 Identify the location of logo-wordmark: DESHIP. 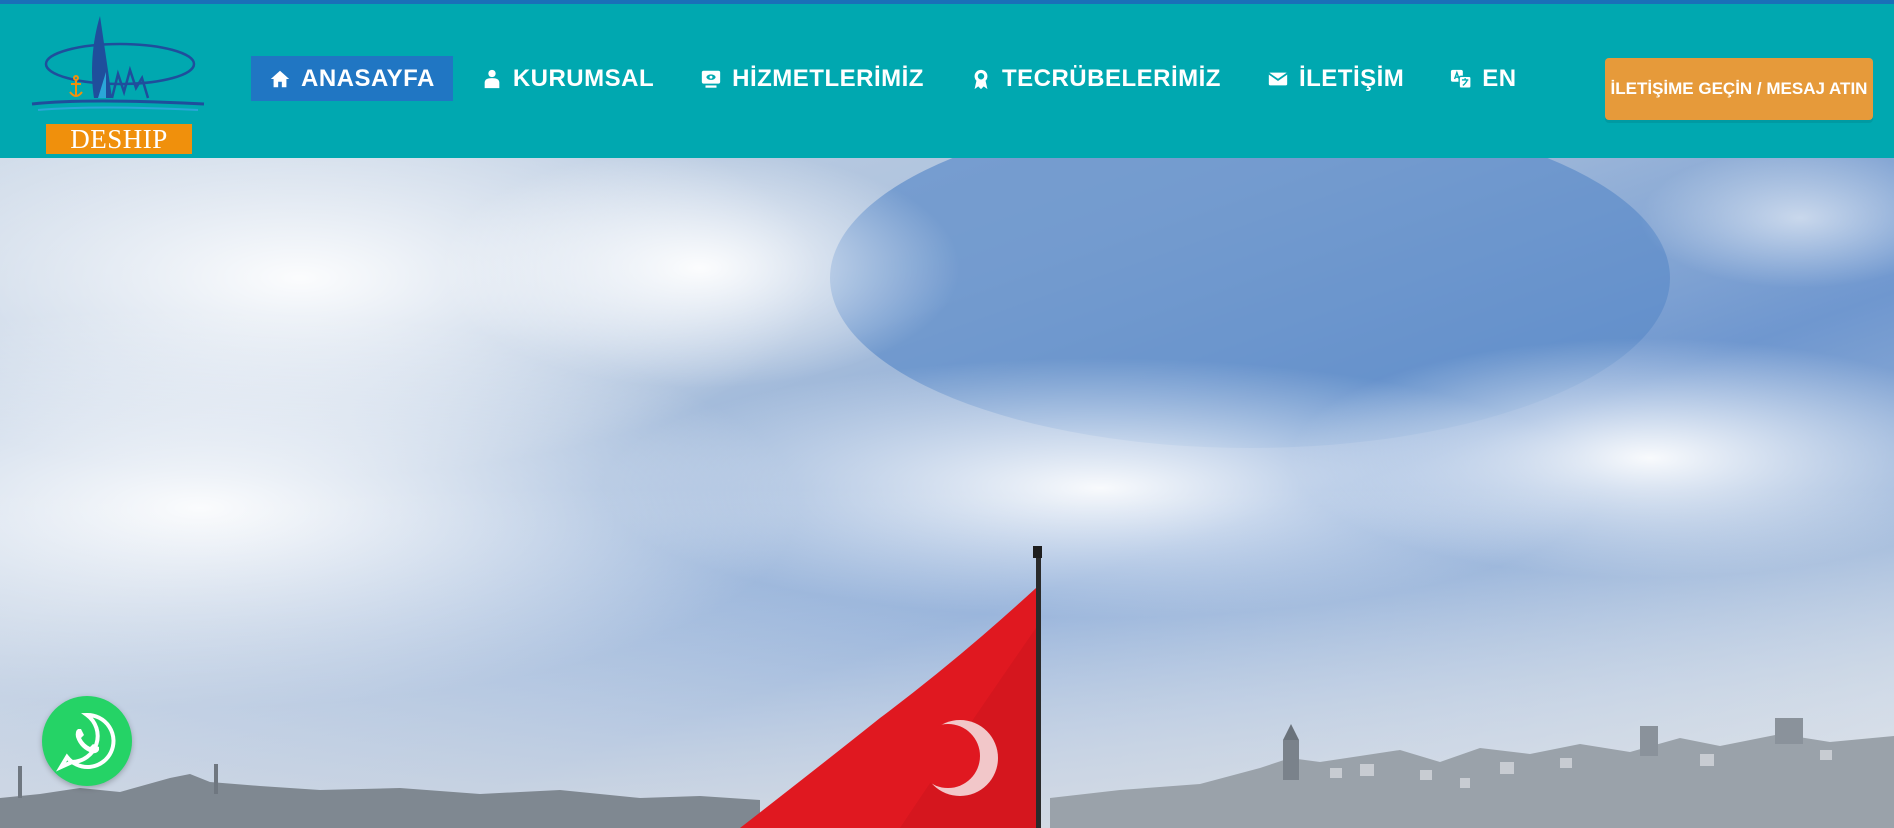
(119, 139).